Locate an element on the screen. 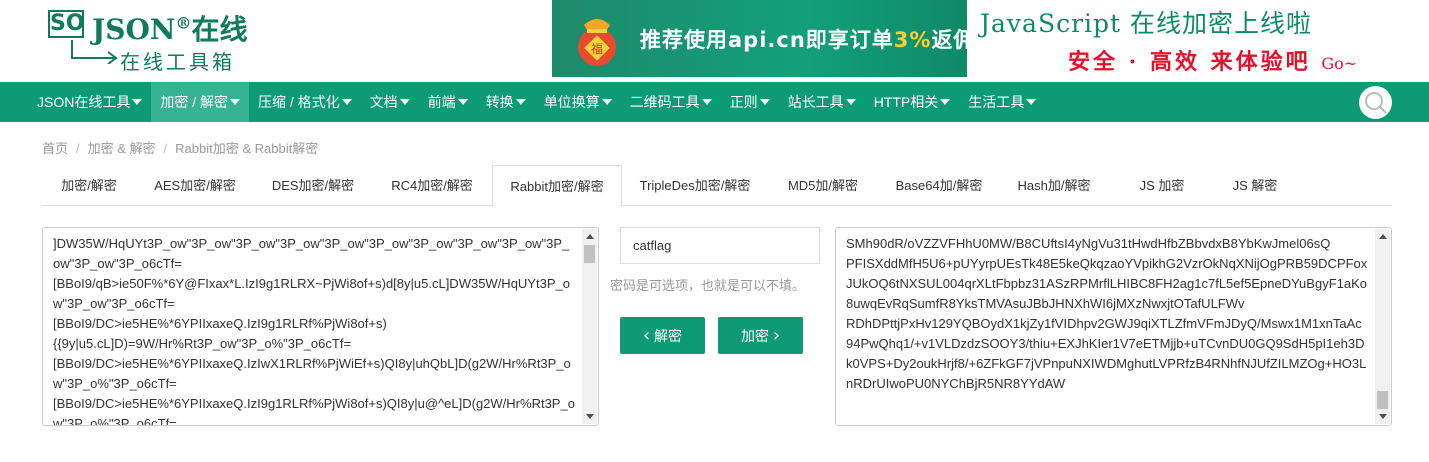  decrypt-button: ‹ 解密 is located at coordinates (662, 335).